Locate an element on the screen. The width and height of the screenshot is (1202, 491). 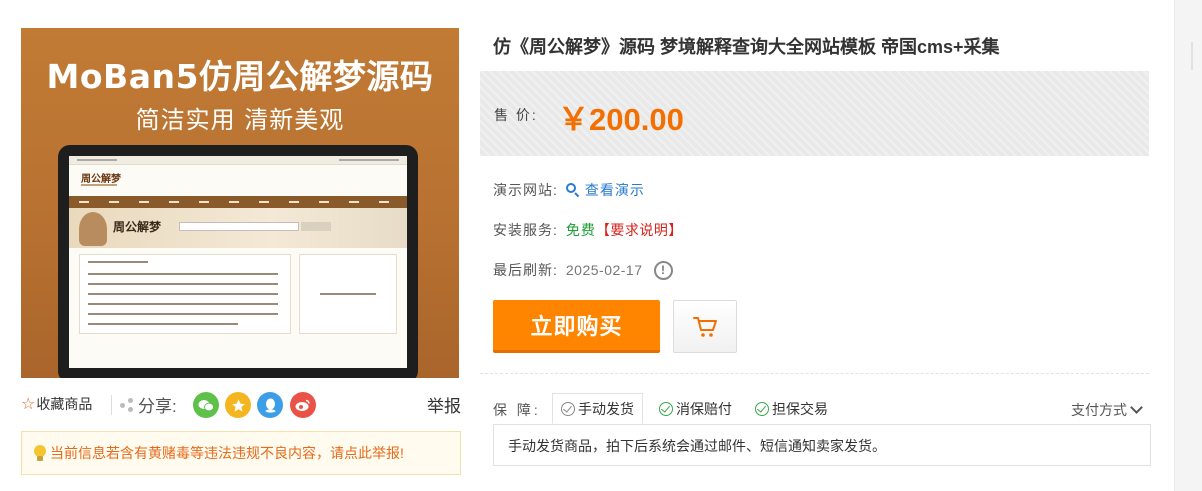
install-row: 安装服务: 免费 【要求说明】 is located at coordinates (588, 230).